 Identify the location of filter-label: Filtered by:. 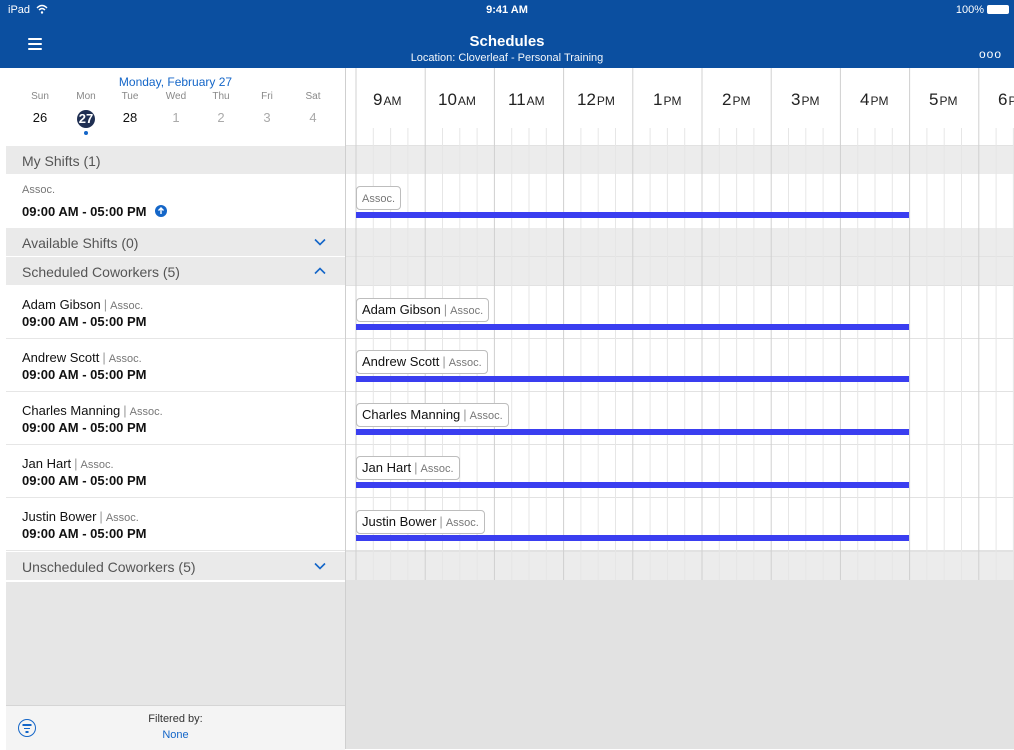
(175, 719).